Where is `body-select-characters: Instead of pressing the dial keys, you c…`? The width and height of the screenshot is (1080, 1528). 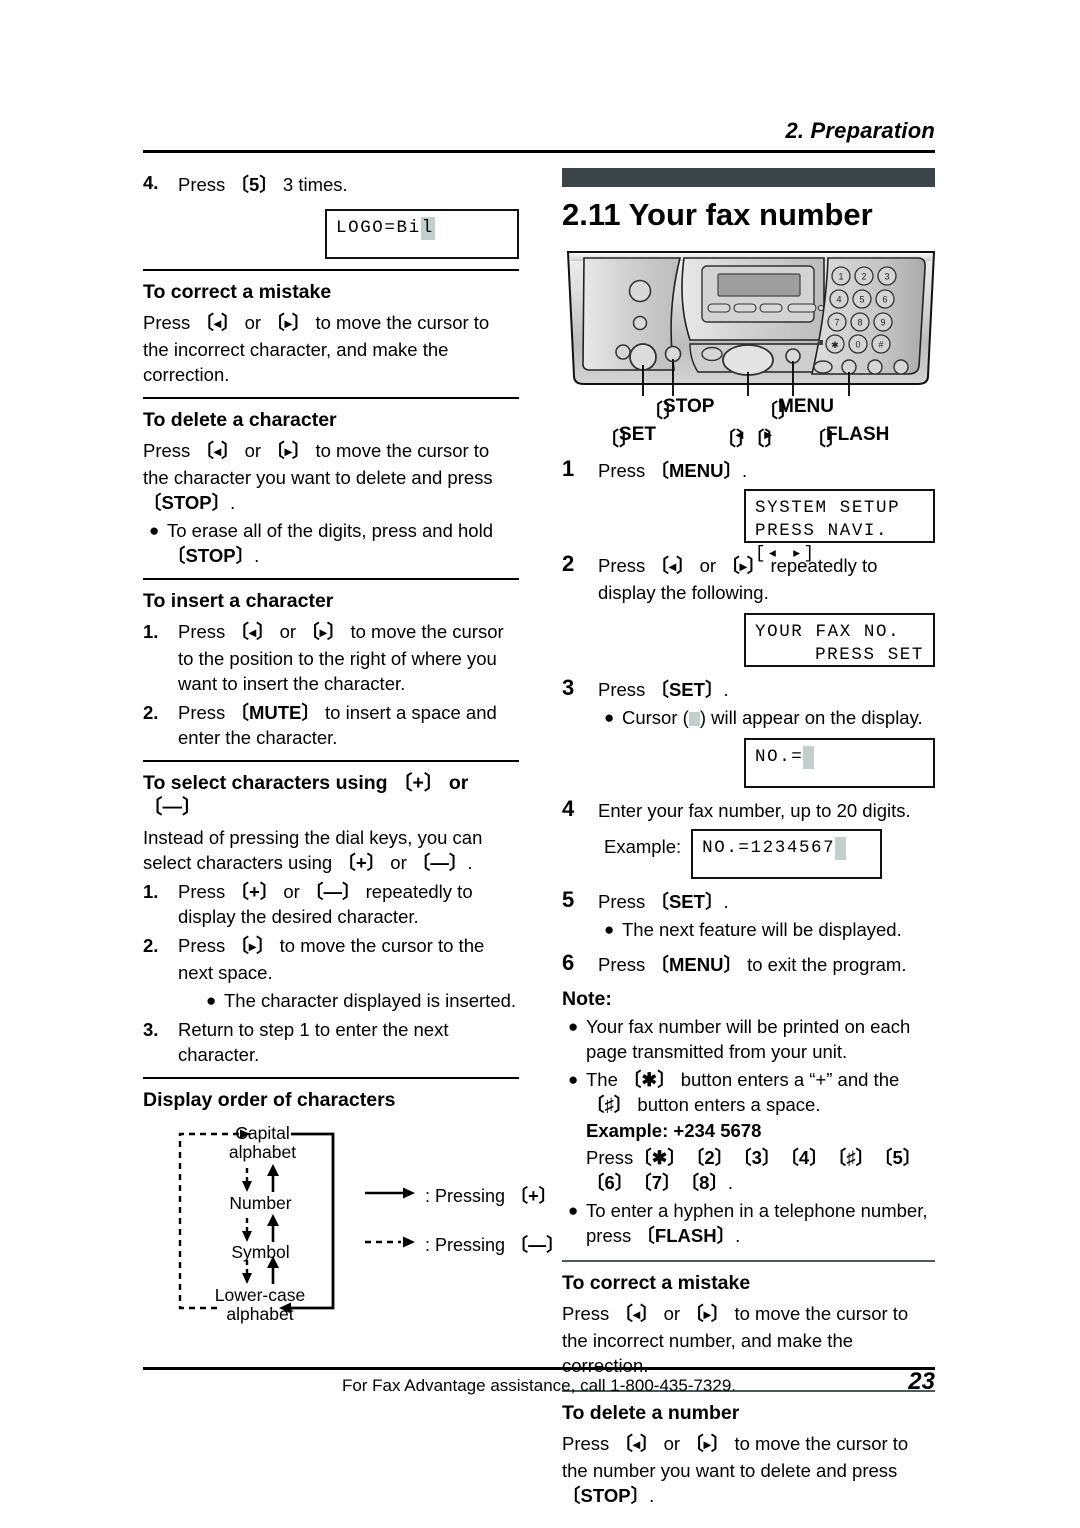 body-select-characters: Instead of pressing the dial keys, you c… is located at coordinates (331, 850).